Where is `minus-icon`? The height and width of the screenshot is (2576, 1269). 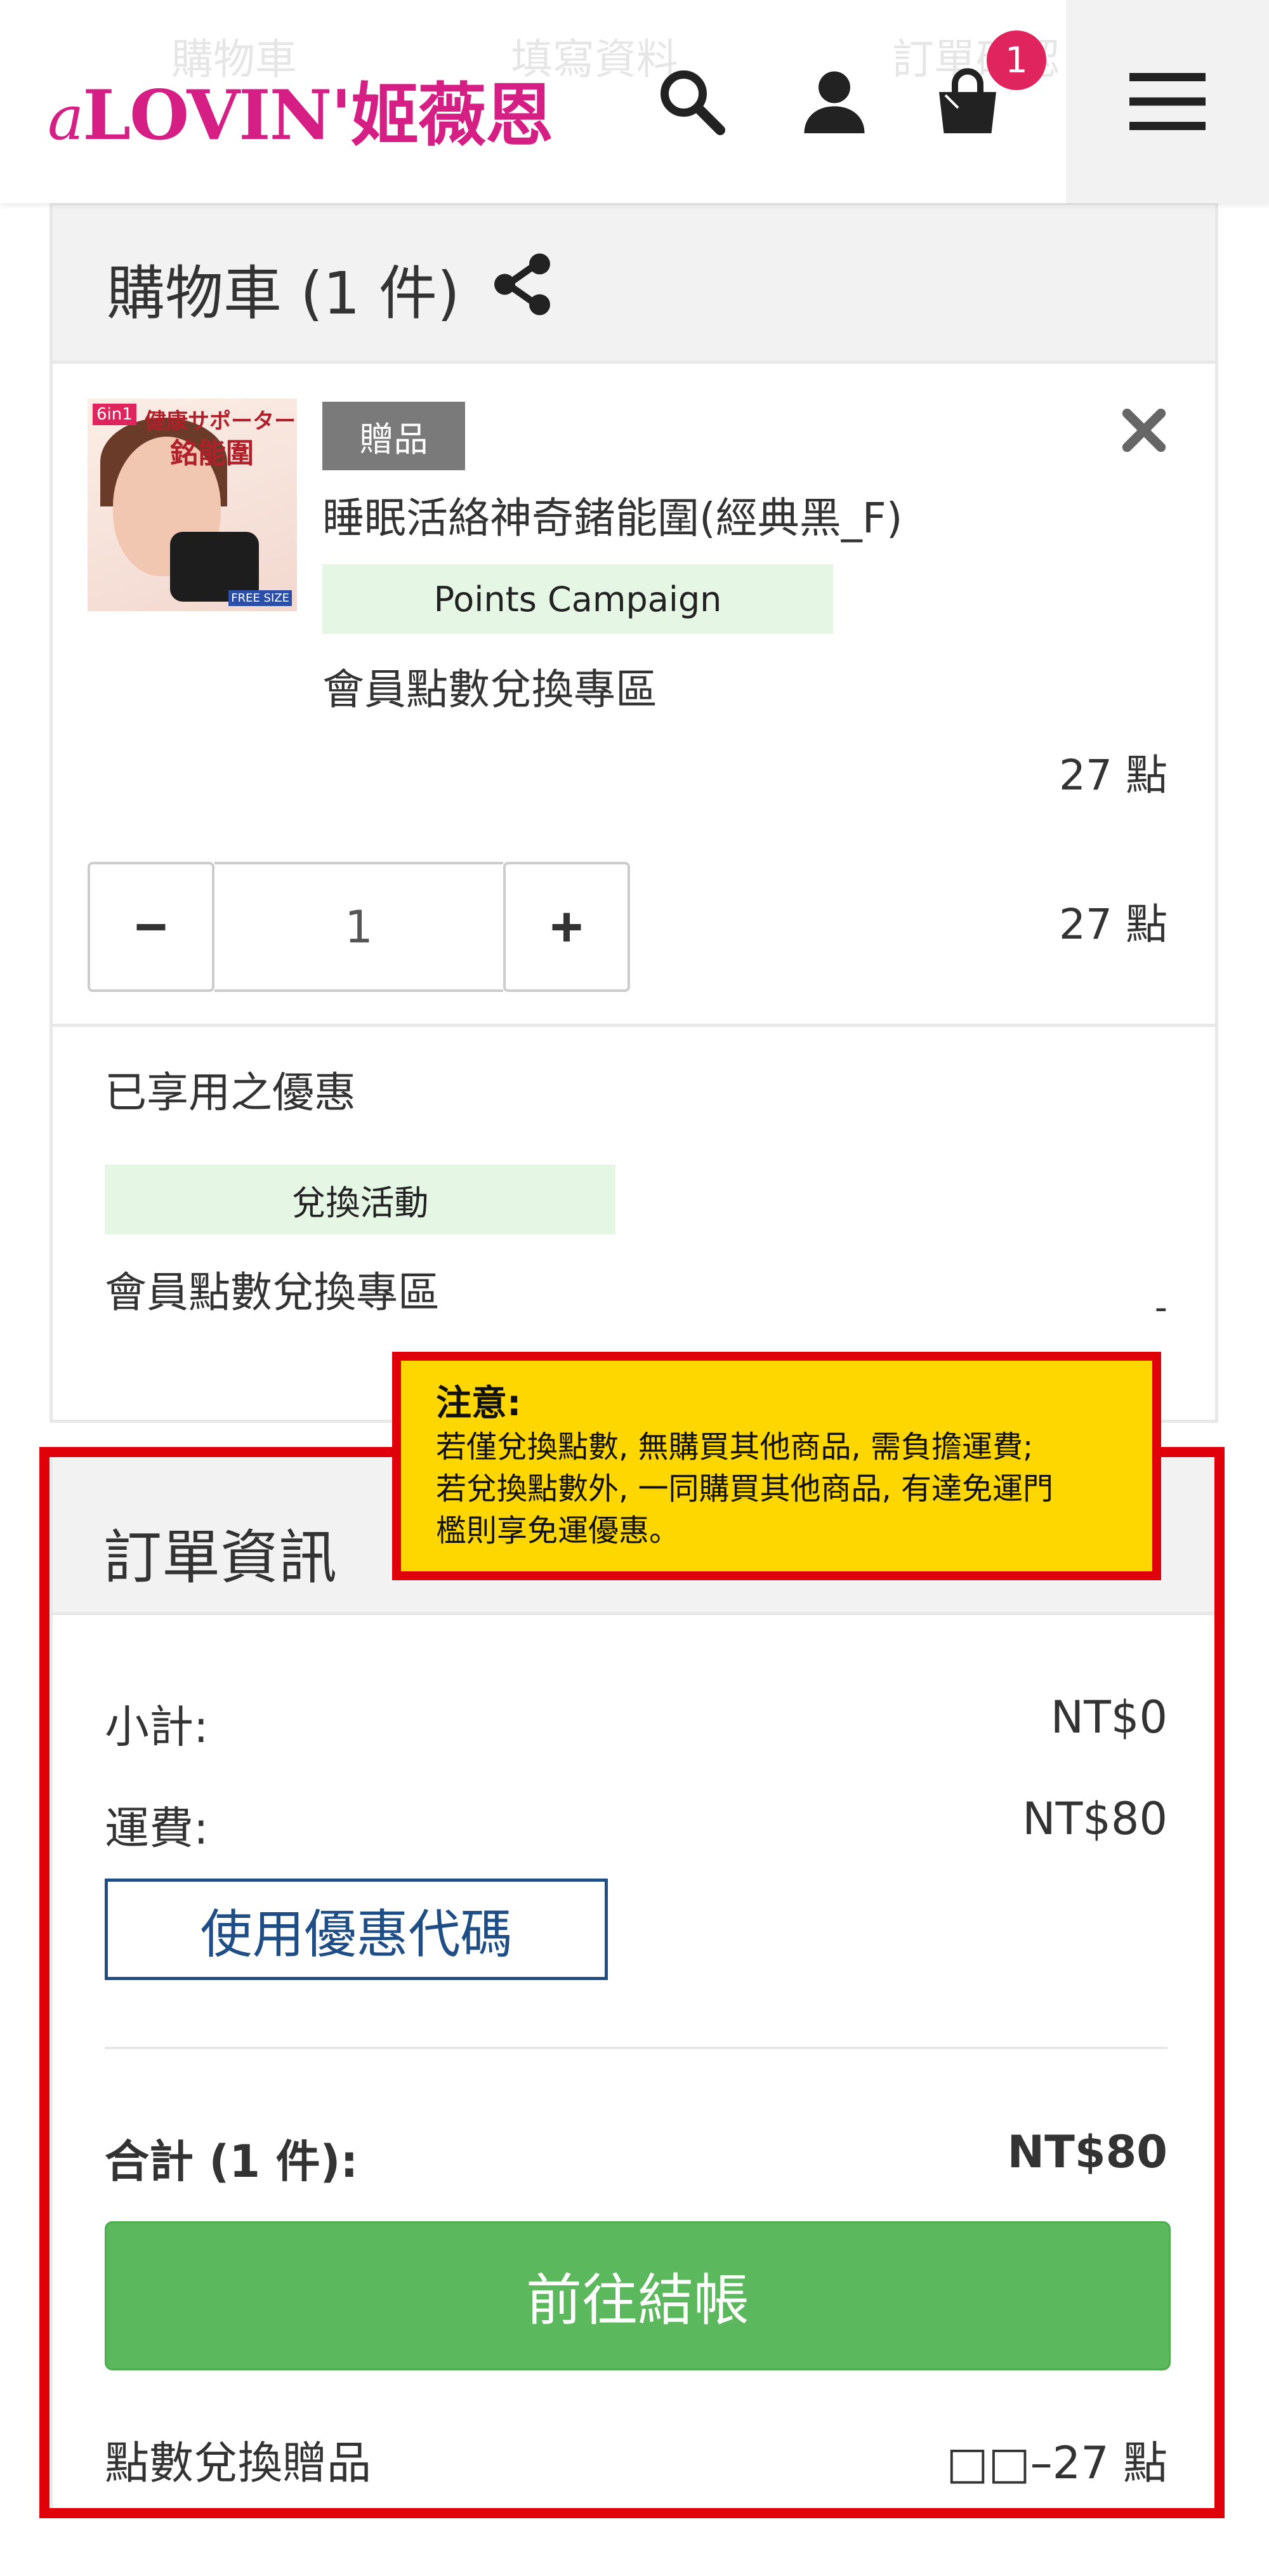
minus-icon is located at coordinates (151, 926).